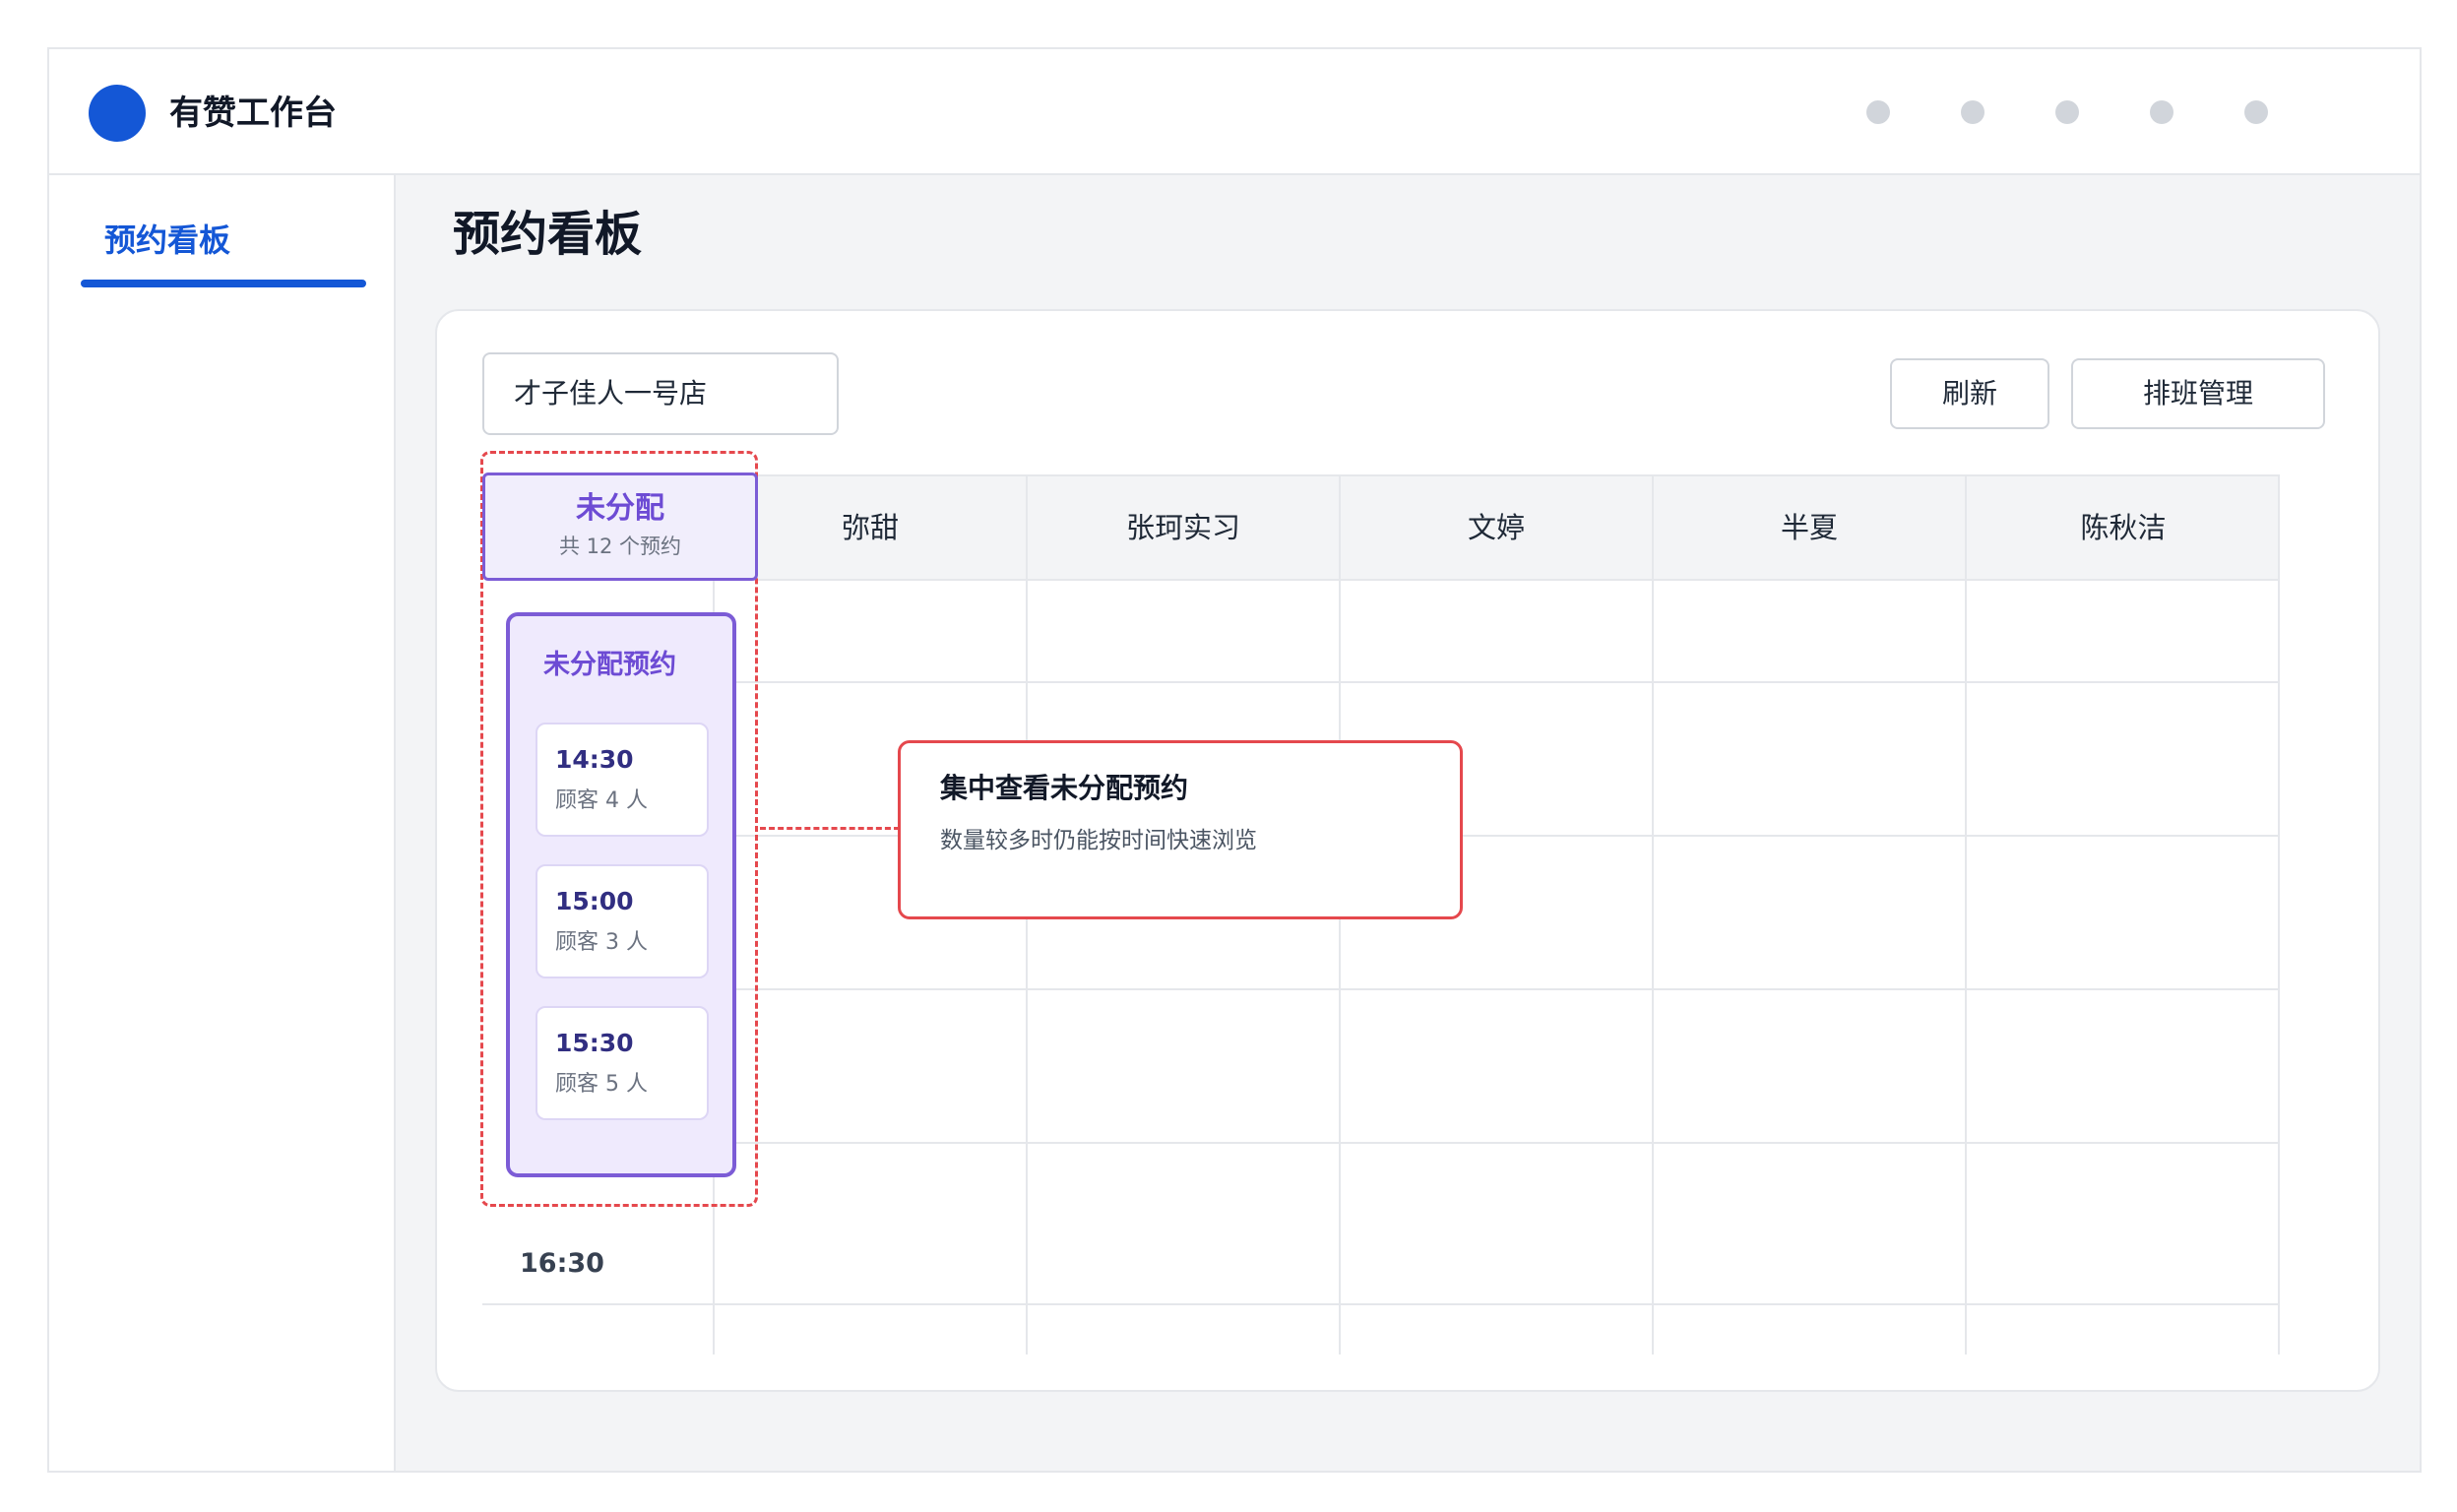  What do you see at coordinates (601, 942) in the screenshot?
I see `appointment-guests: 顾客 3 人` at bounding box center [601, 942].